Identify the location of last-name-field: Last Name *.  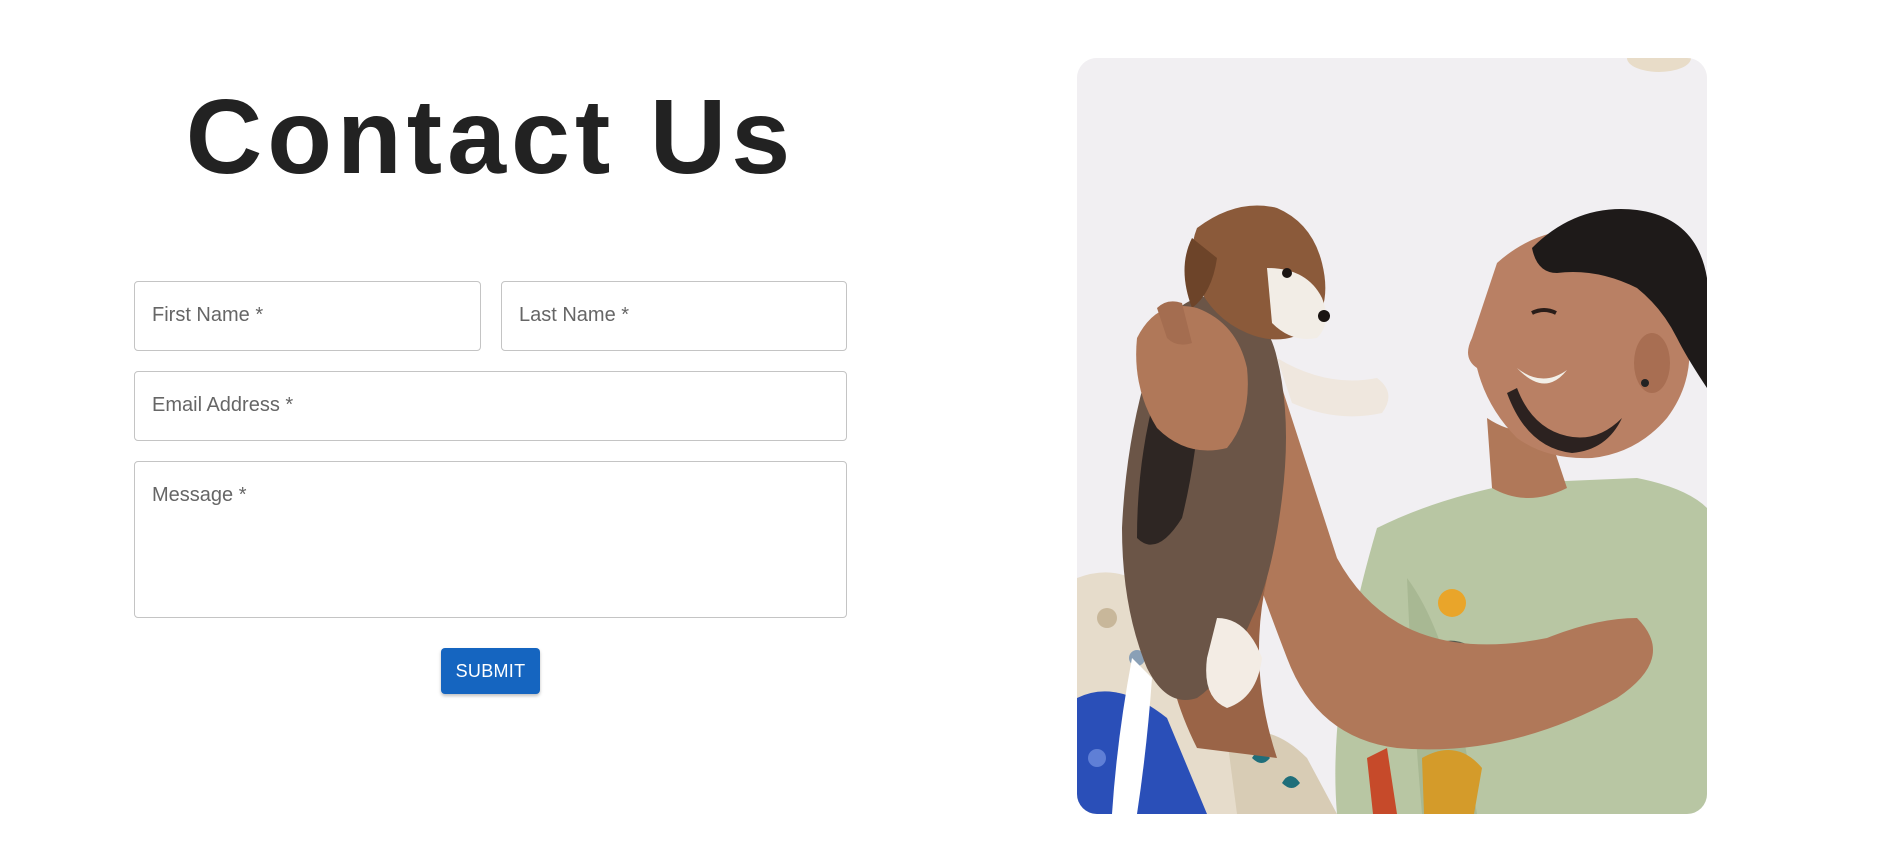
(674, 316).